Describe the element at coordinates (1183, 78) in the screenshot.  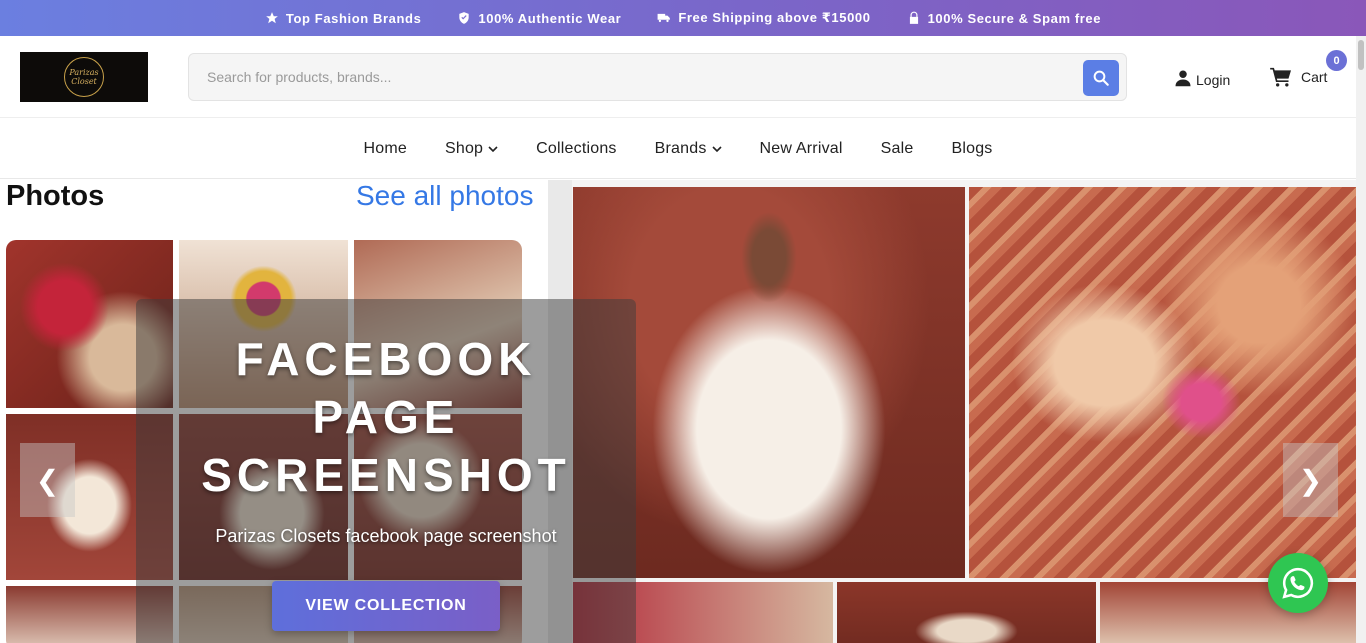
I see `user-icon` at that location.